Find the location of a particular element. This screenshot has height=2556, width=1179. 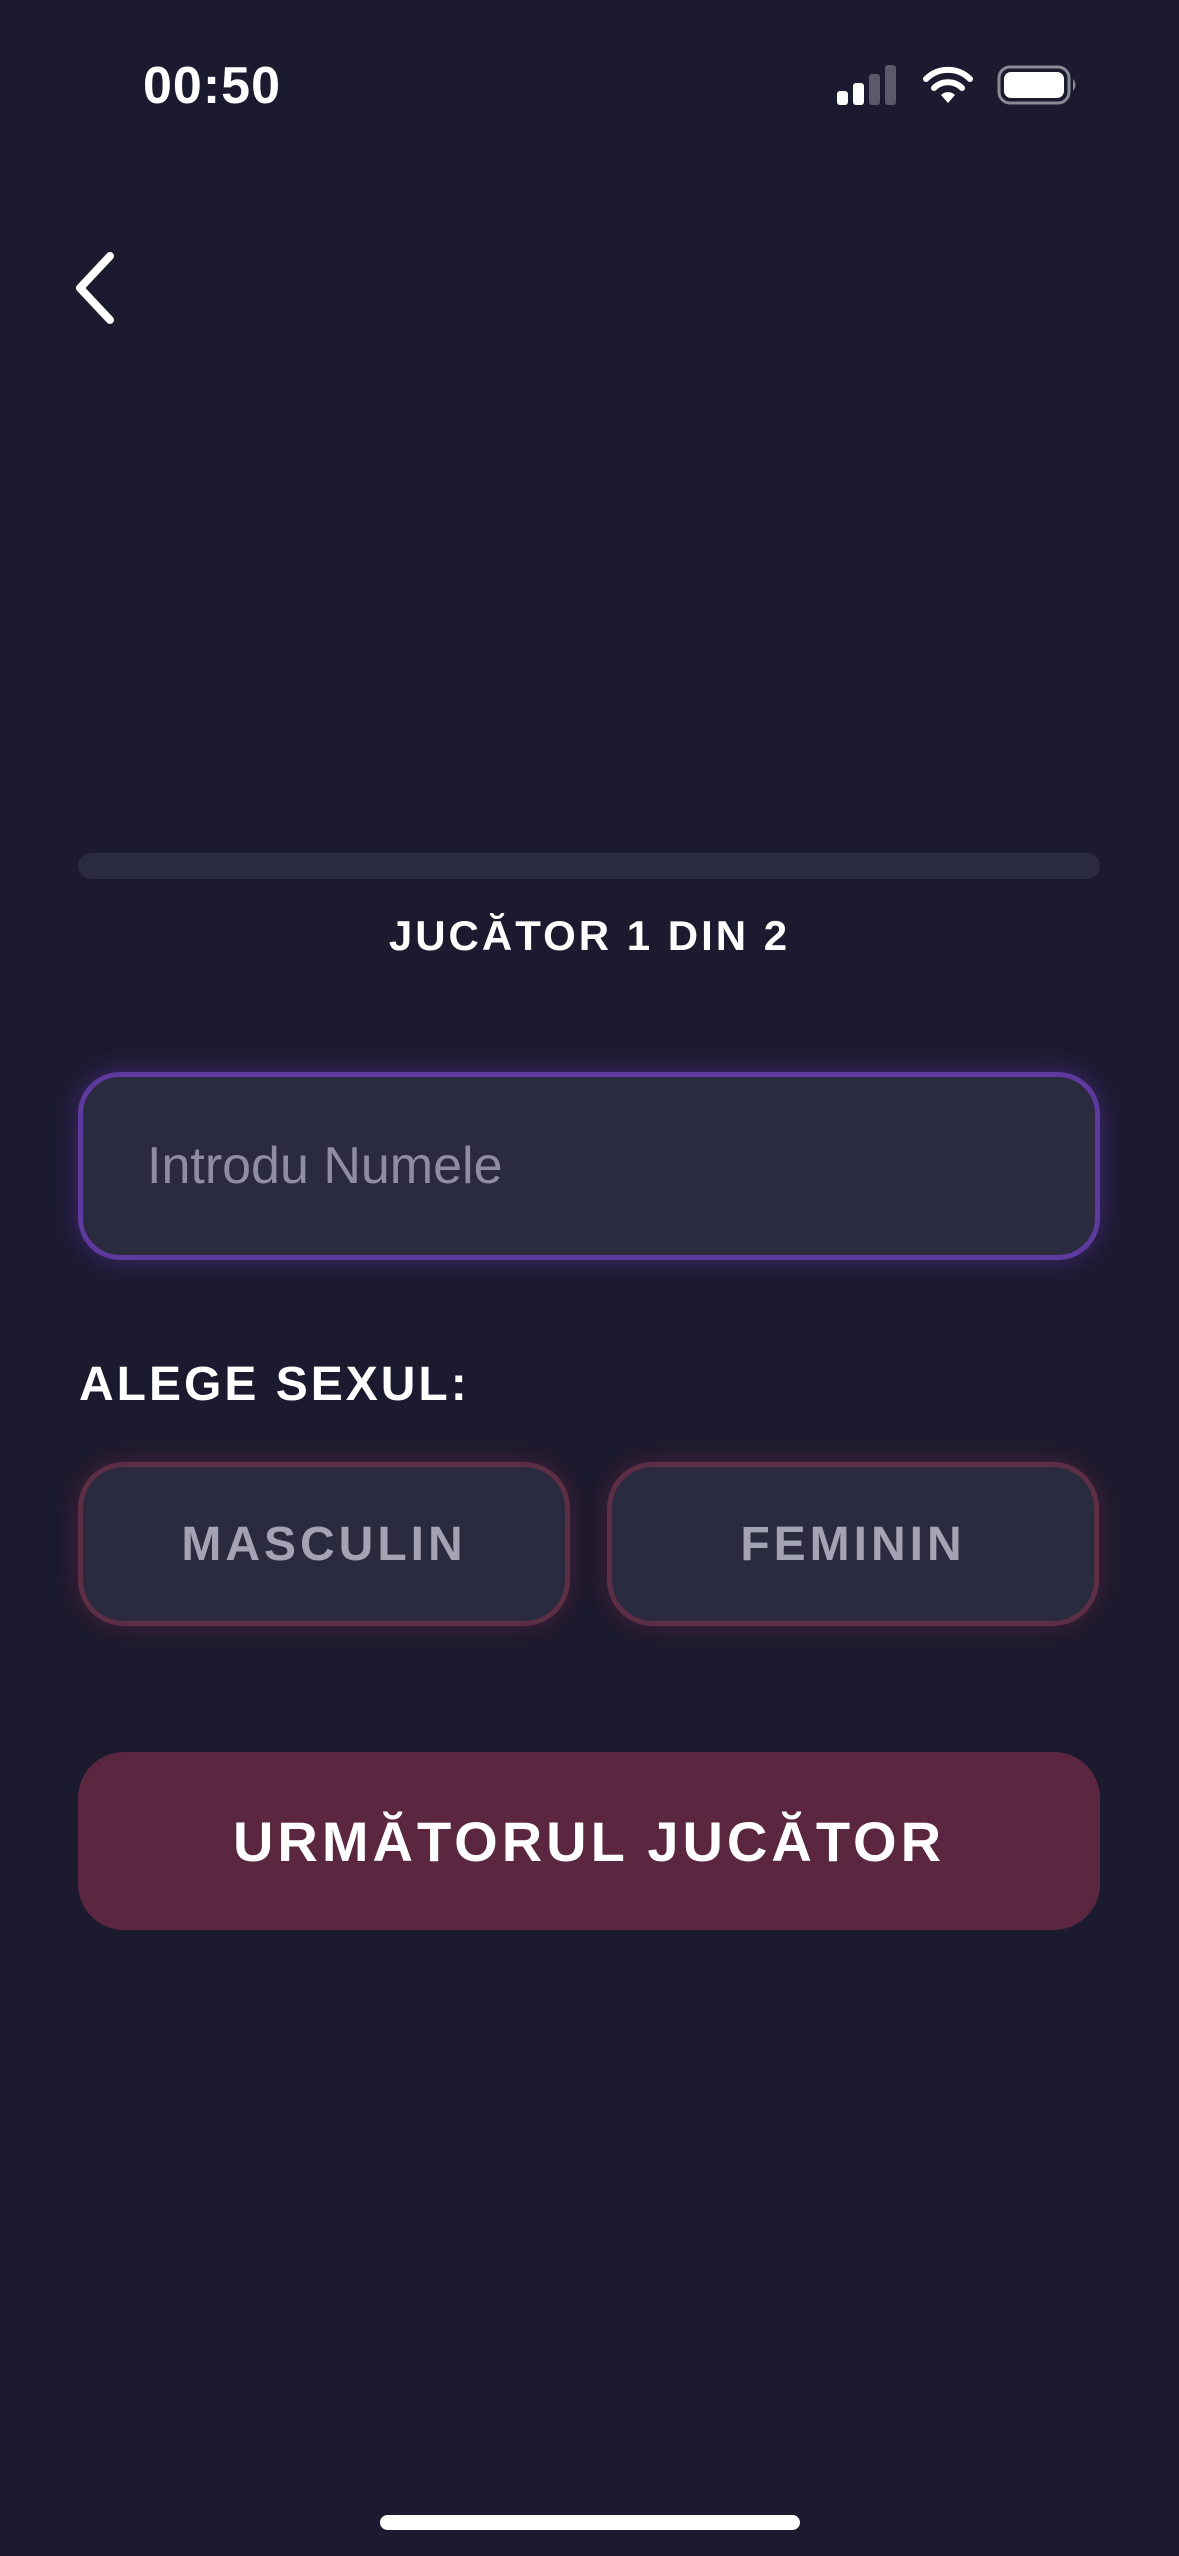

gender-male-button: MASCULIN is located at coordinates (324, 1544).